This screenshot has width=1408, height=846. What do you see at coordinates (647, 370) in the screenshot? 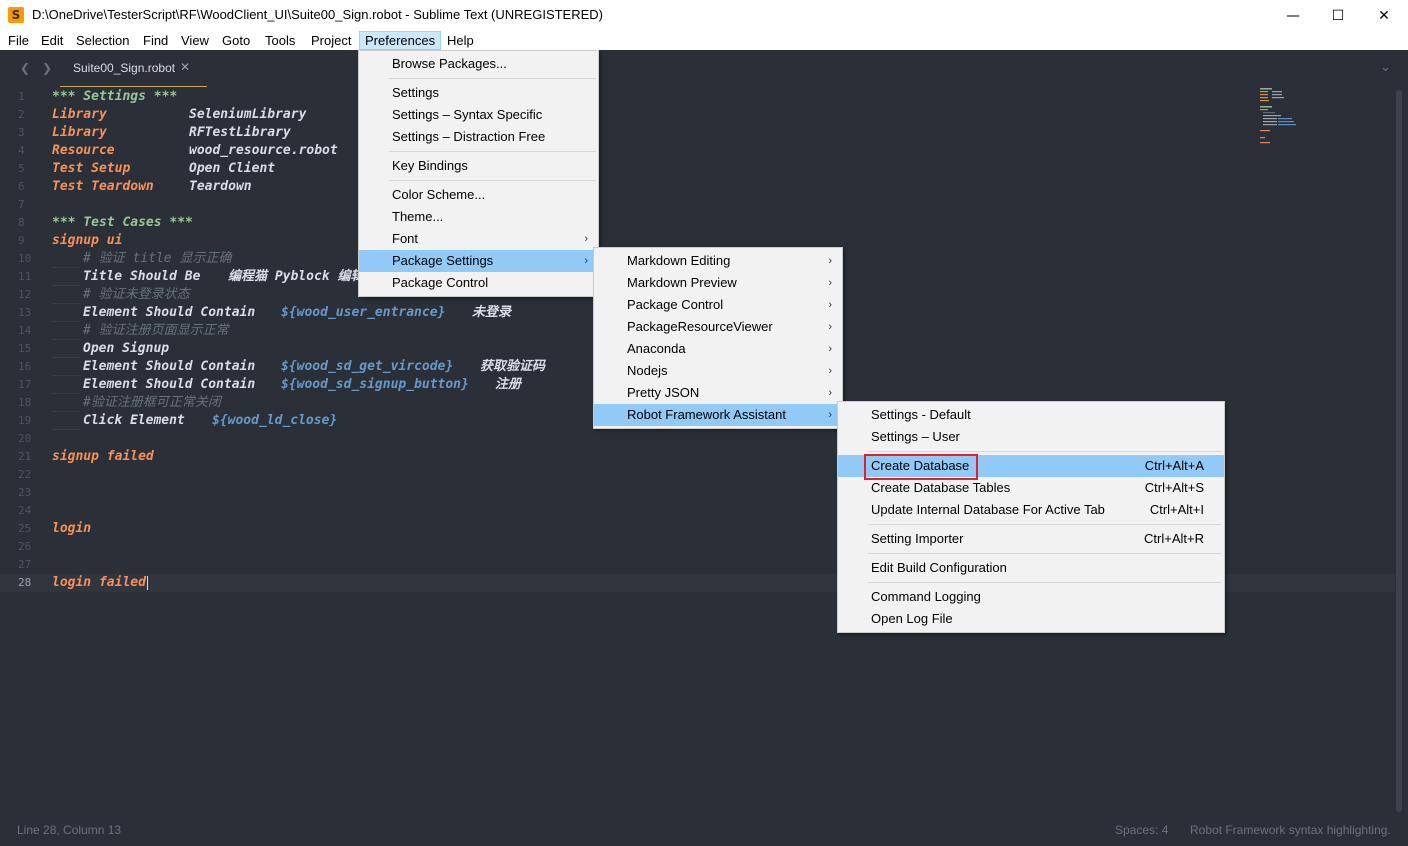
I see `menu-label: Nodejs` at bounding box center [647, 370].